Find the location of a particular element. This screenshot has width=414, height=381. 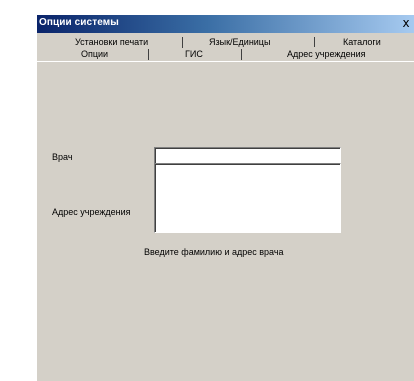

close-icon: x is located at coordinates (406, 23).